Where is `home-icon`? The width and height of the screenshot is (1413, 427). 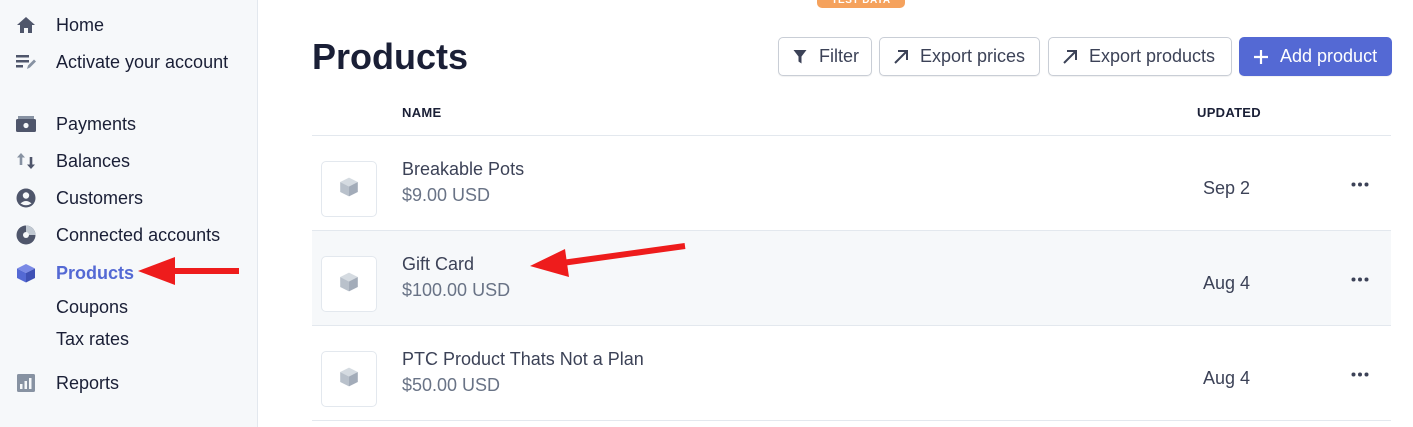 home-icon is located at coordinates (26, 25).